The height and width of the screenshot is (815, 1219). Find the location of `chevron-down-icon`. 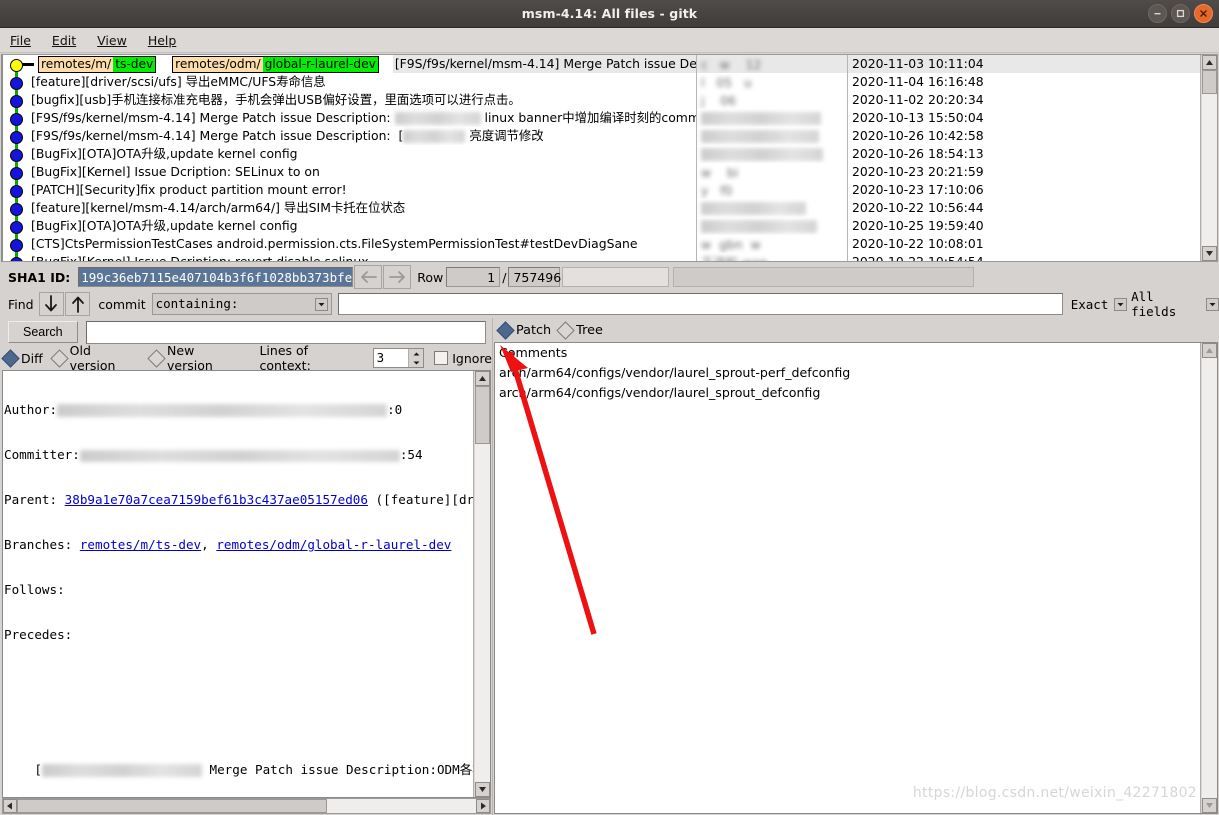

chevron-down-icon is located at coordinates (321, 304).